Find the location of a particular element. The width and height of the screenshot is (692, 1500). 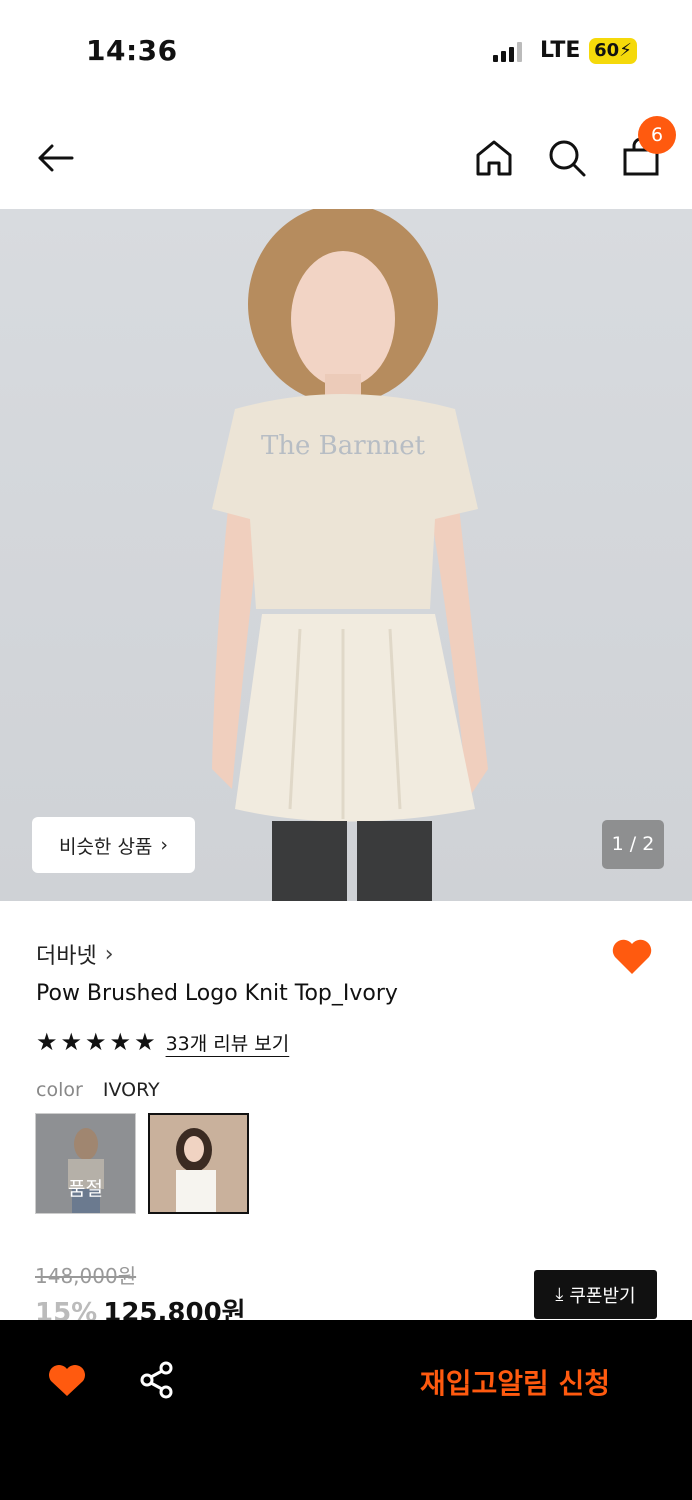

status-time: 14:36 is located at coordinates (132, 50).